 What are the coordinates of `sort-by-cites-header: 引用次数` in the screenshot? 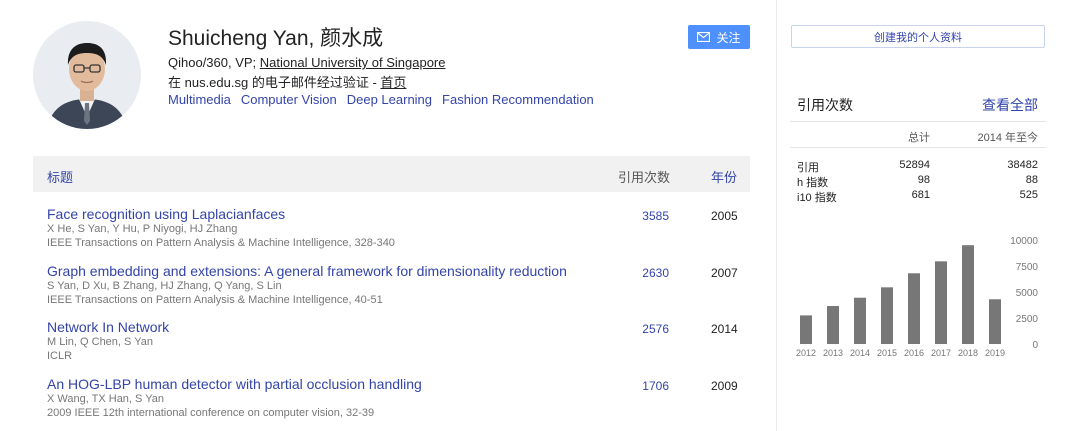 It's located at (644, 176).